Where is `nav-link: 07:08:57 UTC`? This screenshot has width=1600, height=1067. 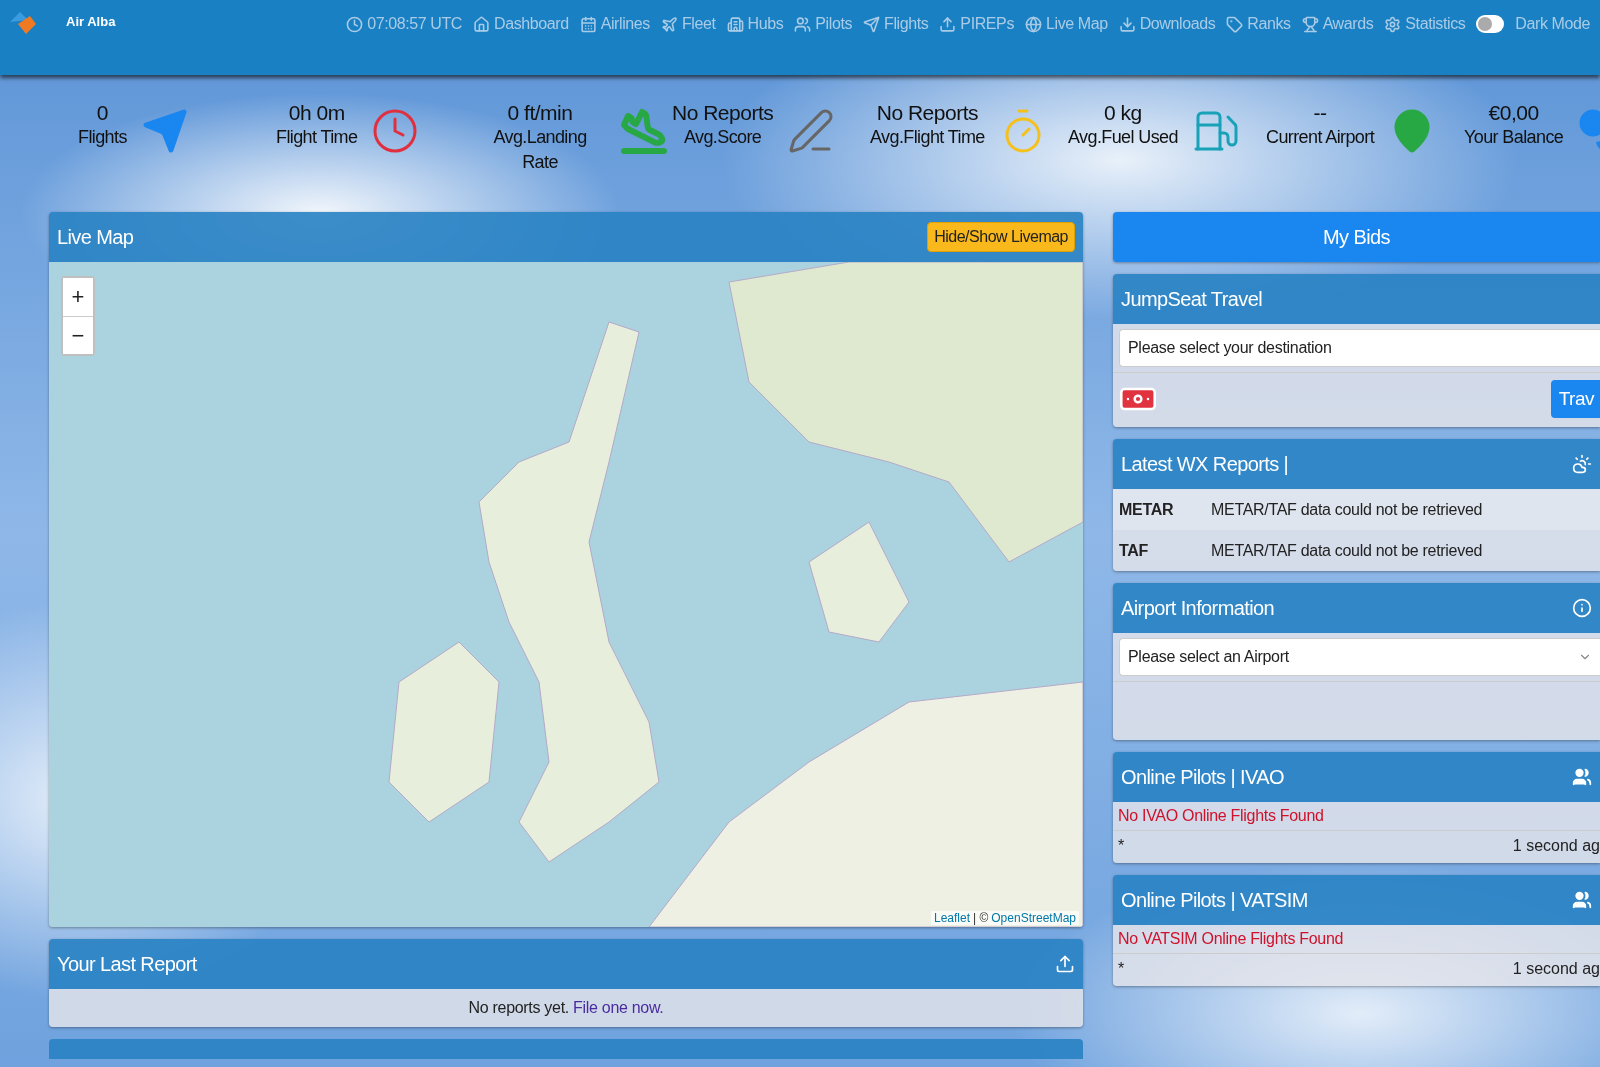 nav-link: 07:08:57 UTC is located at coordinates (404, 24).